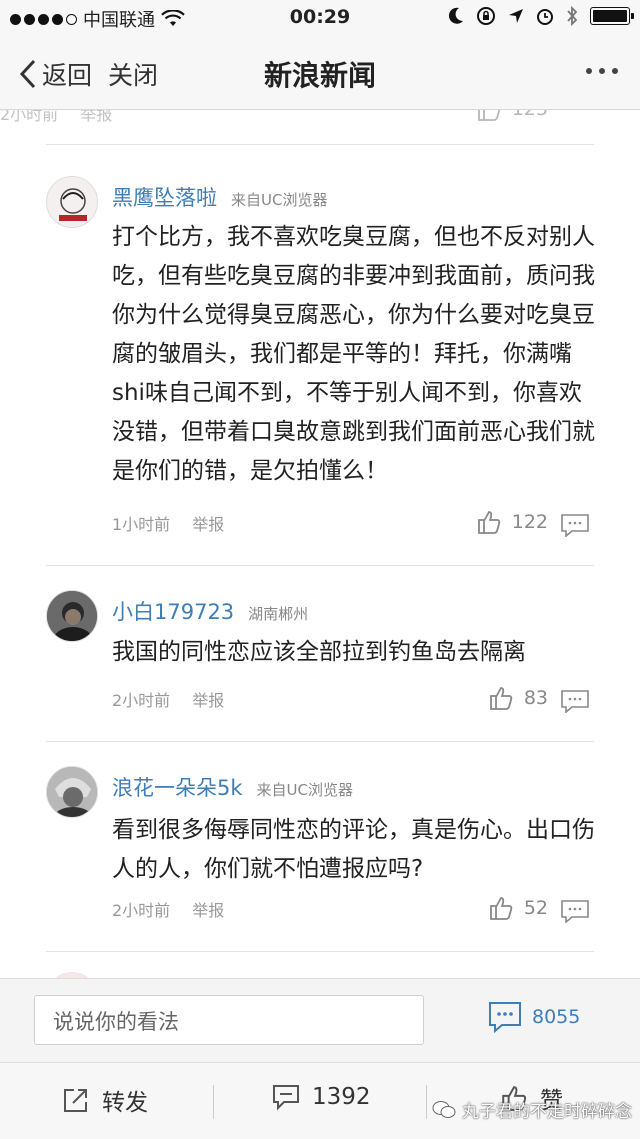 The width and height of the screenshot is (640, 1139). What do you see at coordinates (229, 1020) in the screenshot?
I see `comment-input: 说说你的看法` at bounding box center [229, 1020].